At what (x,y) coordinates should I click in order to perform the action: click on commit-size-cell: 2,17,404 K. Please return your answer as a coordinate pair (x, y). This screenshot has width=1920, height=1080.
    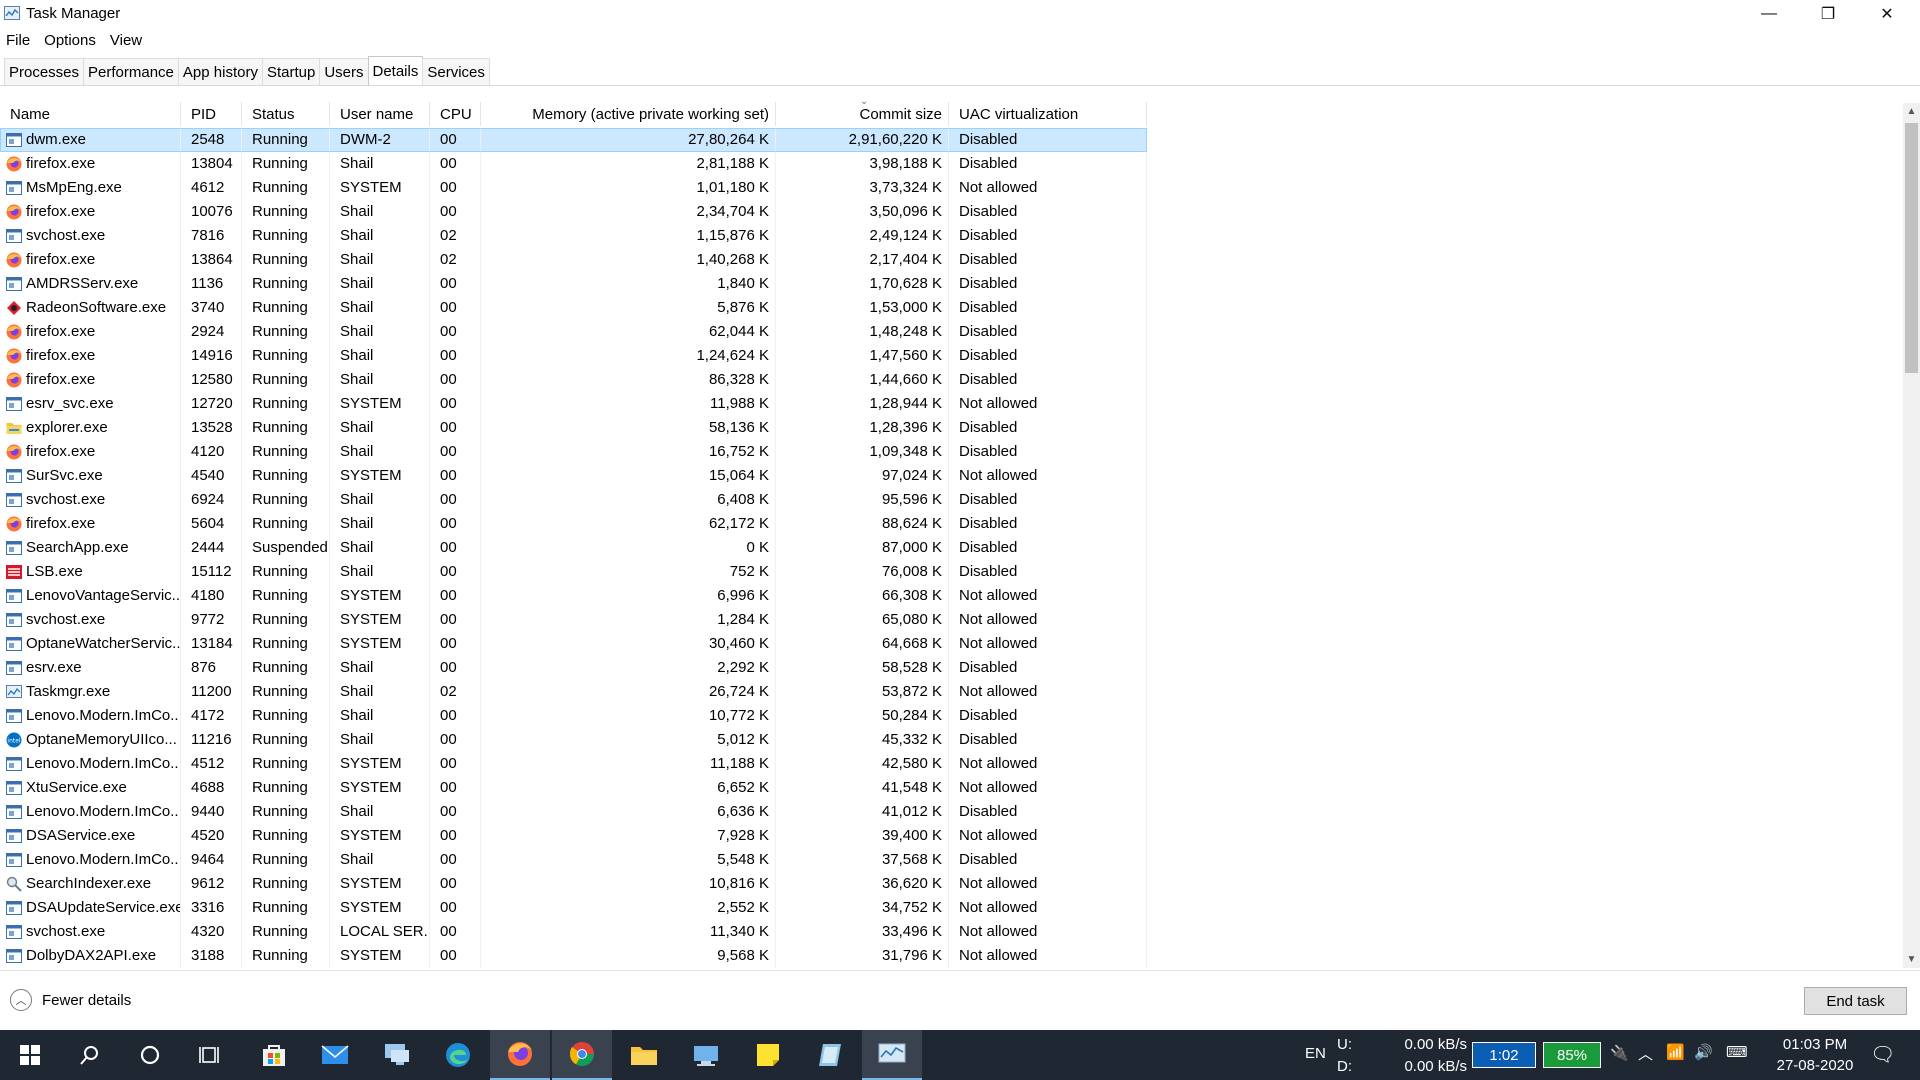
    Looking at the image, I should click on (862, 260).